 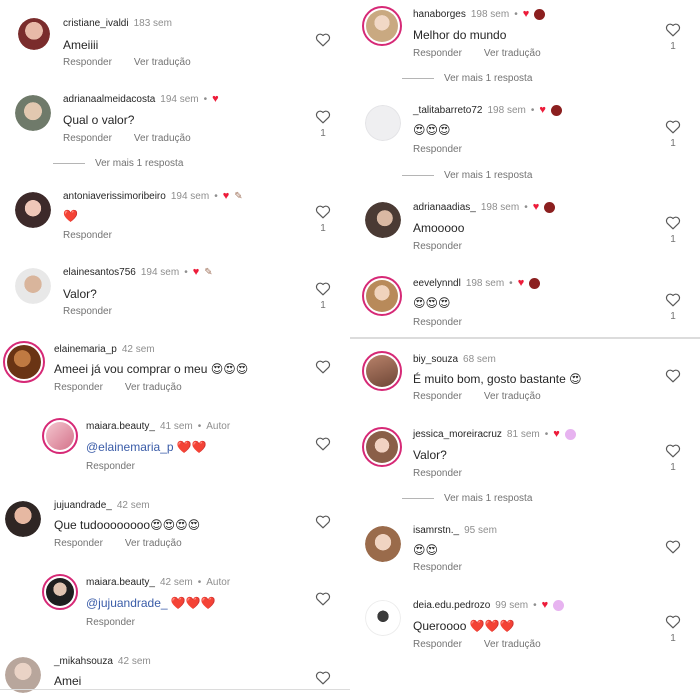 I want to click on username: elainesantos756, so click(x=99, y=272).